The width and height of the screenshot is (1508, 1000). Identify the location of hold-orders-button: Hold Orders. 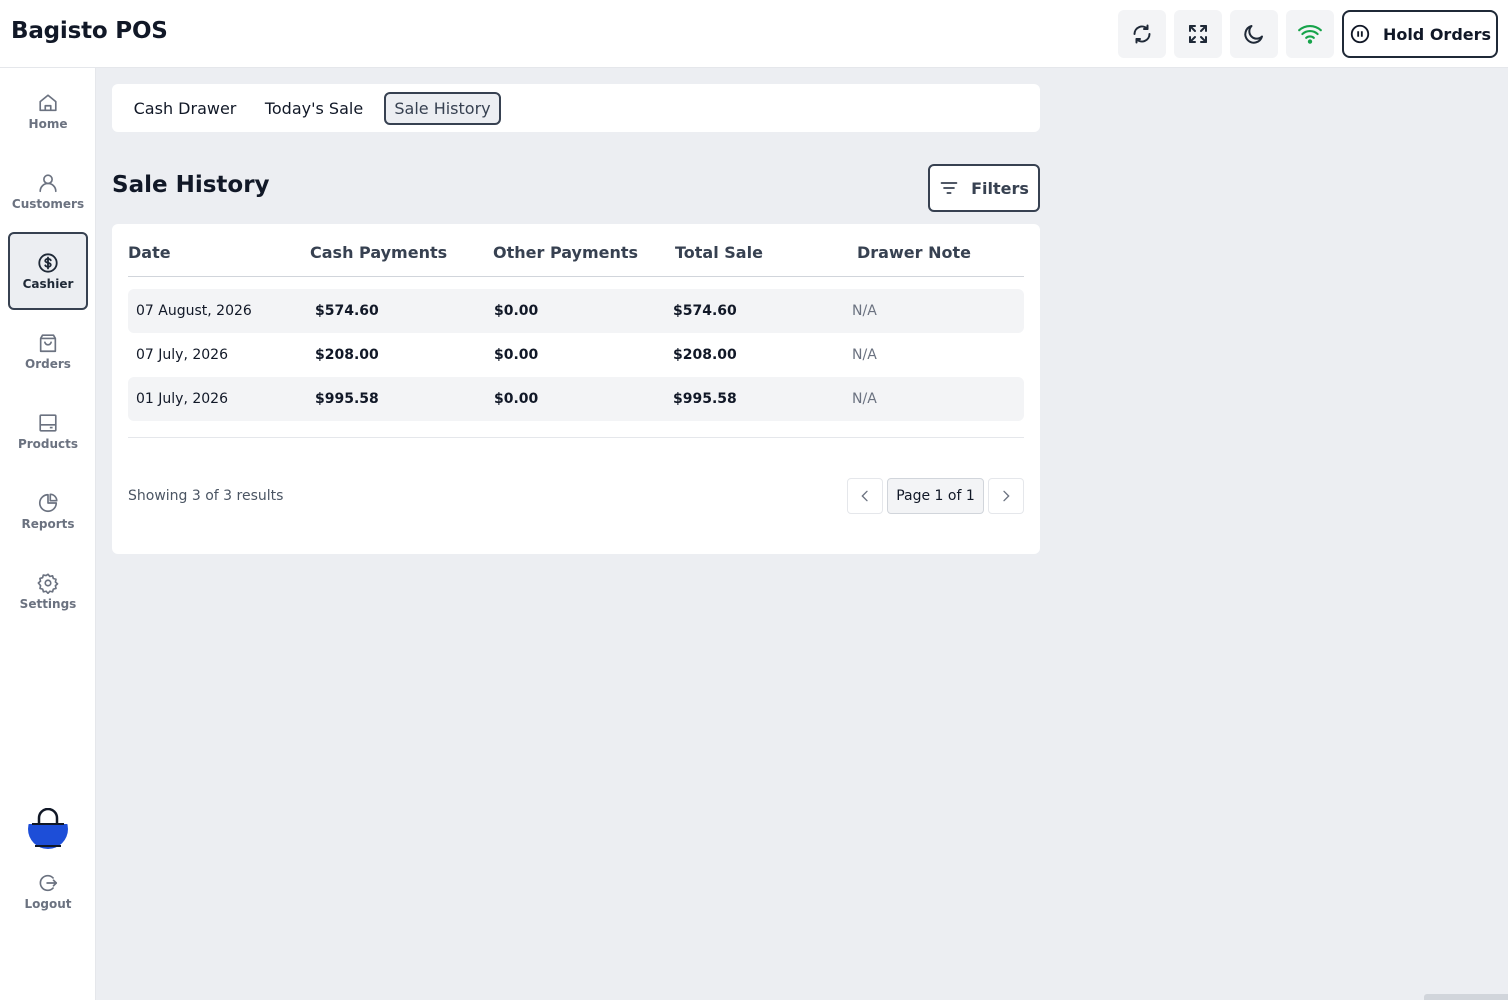
(1420, 34).